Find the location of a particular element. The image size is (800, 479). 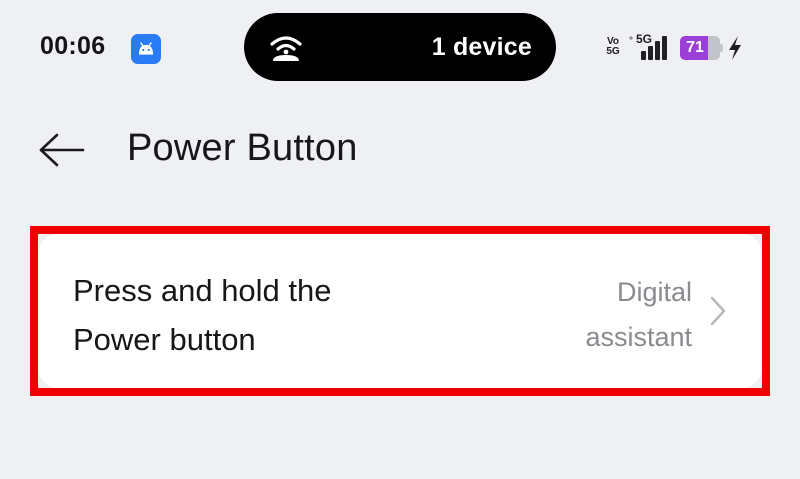

lightning-bolt-icon is located at coordinates (735, 48).